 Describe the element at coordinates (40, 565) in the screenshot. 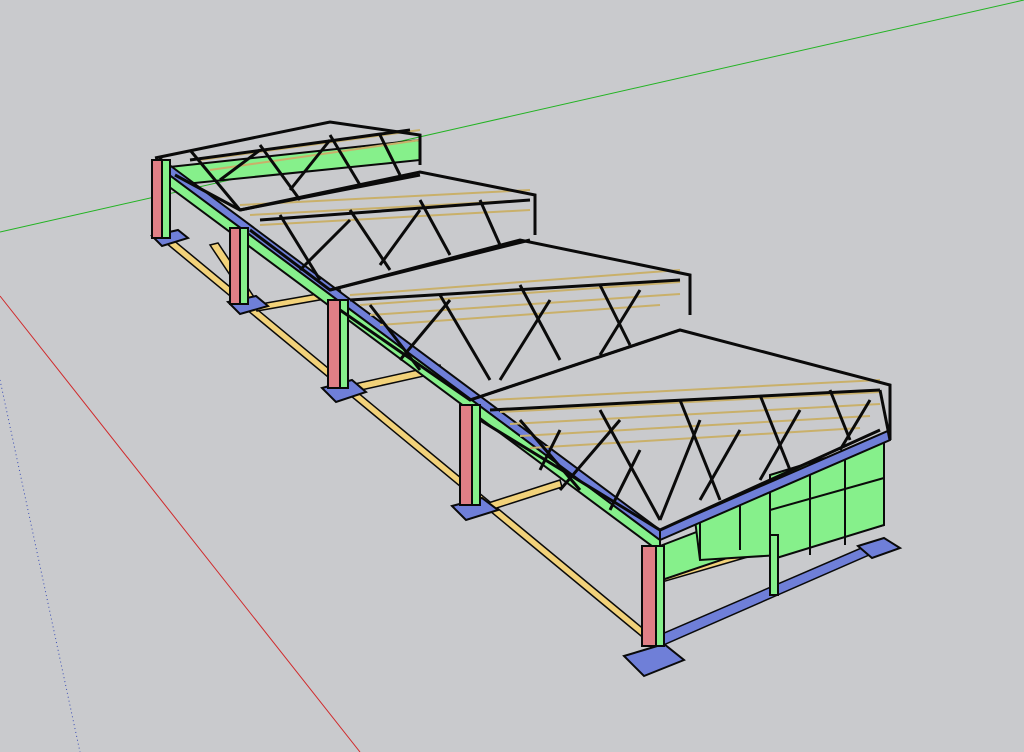

I see `blue-dotted-axis` at that location.